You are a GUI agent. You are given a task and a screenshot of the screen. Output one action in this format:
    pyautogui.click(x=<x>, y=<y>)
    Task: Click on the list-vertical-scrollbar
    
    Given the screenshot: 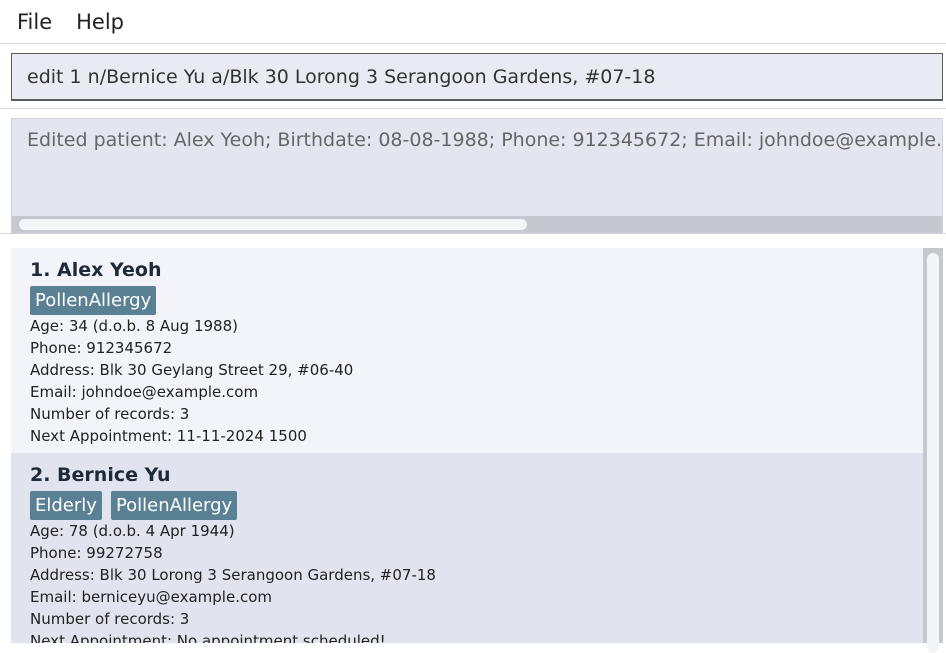 What is the action you would take?
    pyautogui.click(x=933, y=450)
    